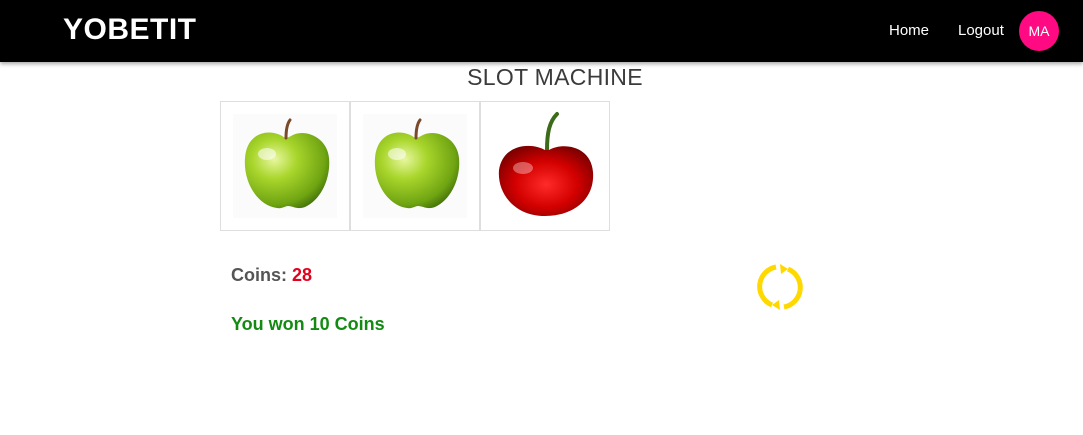 This screenshot has height=435, width=1083. Describe the element at coordinates (555, 77) in the screenshot. I see `page-title: SLOT MACHINE` at that location.